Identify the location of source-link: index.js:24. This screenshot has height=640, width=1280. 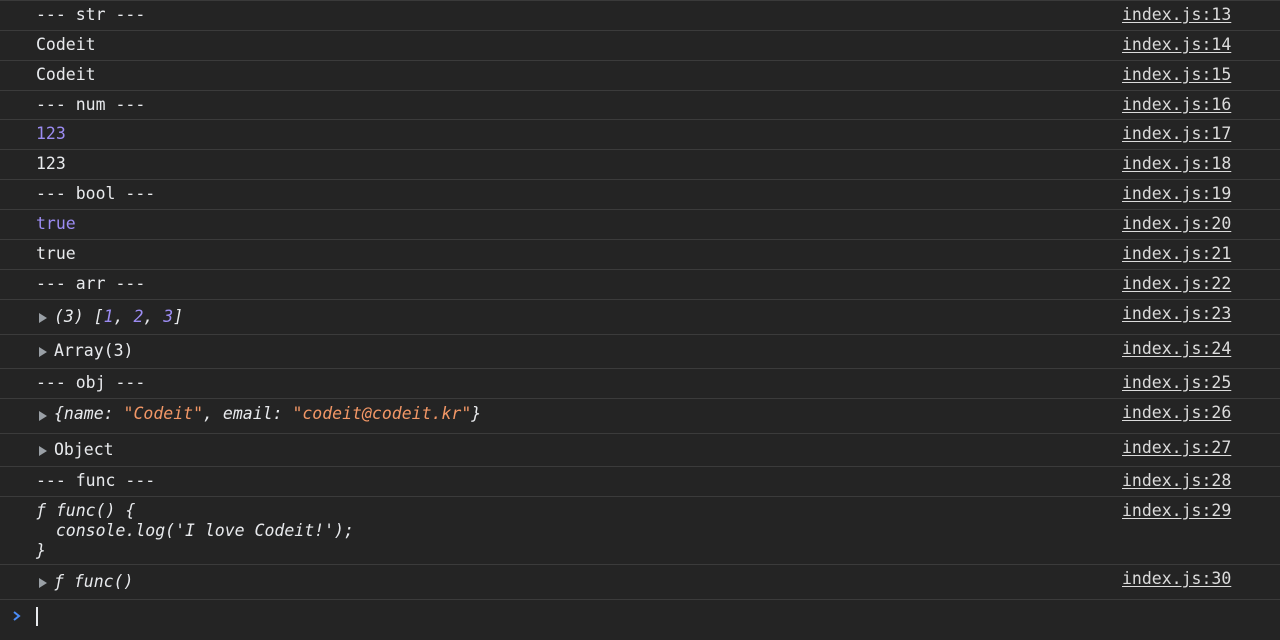
(1176, 349).